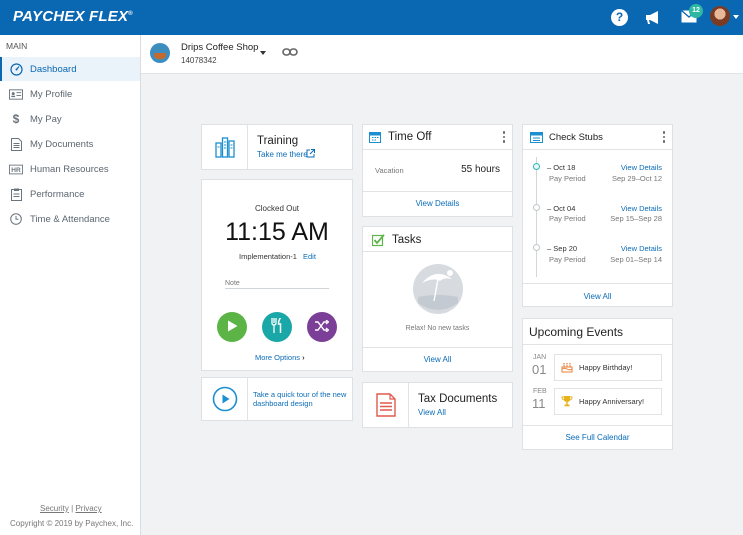 The width and height of the screenshot is (743, 535). Describe the element at coordinates (282, 154) in the screenshot. I see `training-link: Take me there` at that location.